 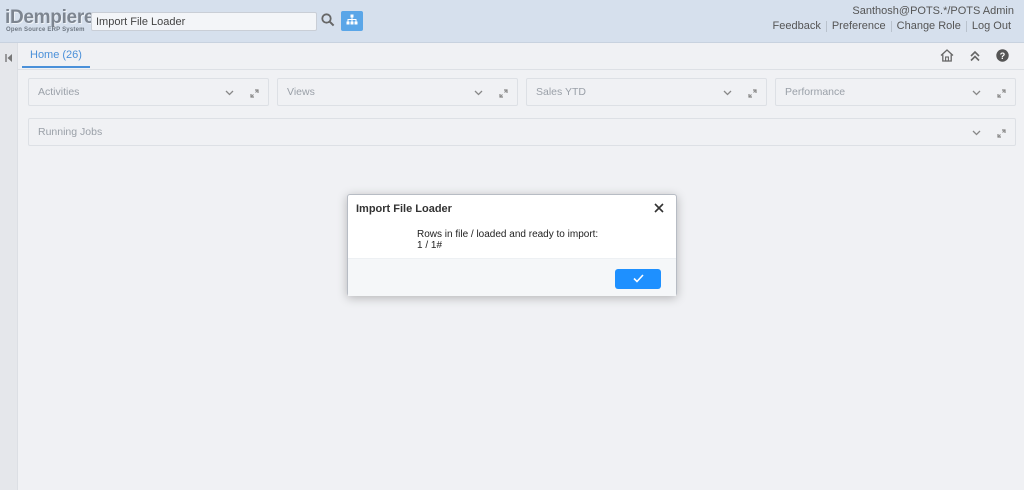 I want to click on sitemap-icon, so click(x=352, y=21).